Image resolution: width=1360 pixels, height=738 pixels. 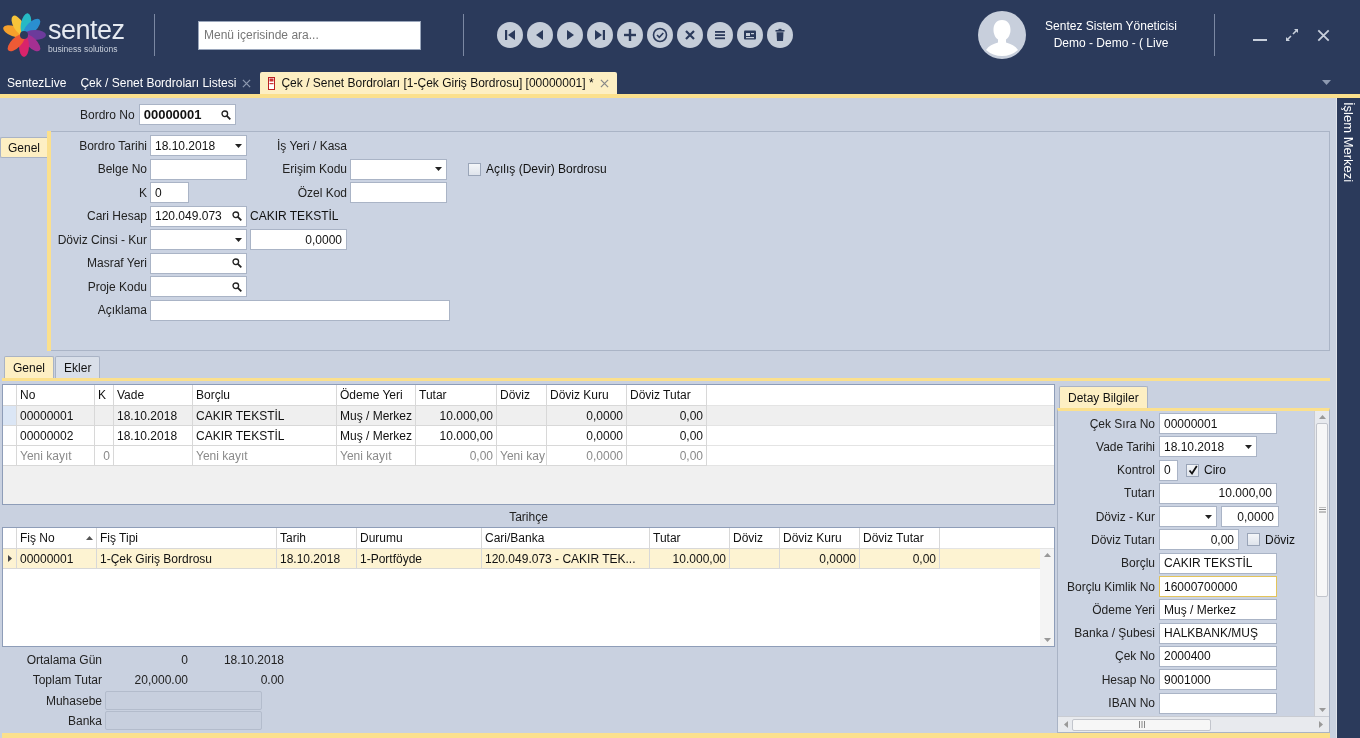 What do you see at coordinates (73, 700) in the screenshot?
I see `summary-label: Muhasebe` at bounding box center [73, 700].